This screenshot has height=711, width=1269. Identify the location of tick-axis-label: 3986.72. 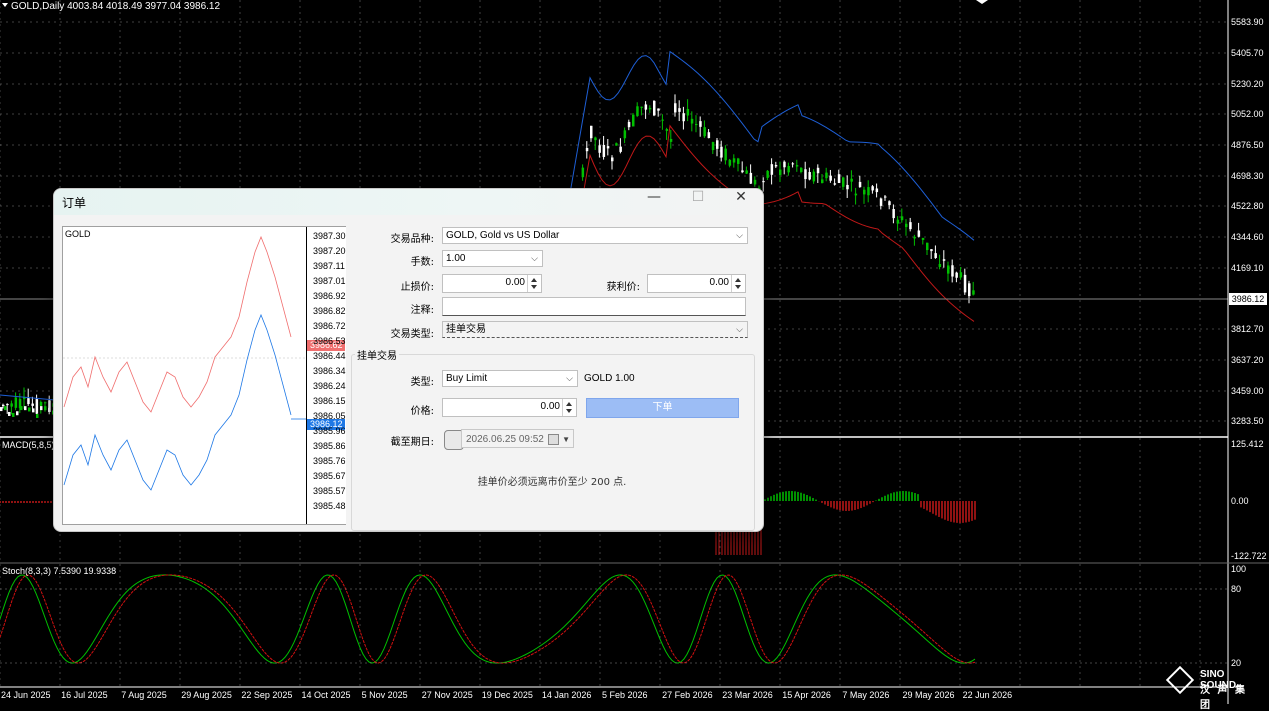
(329, 326).